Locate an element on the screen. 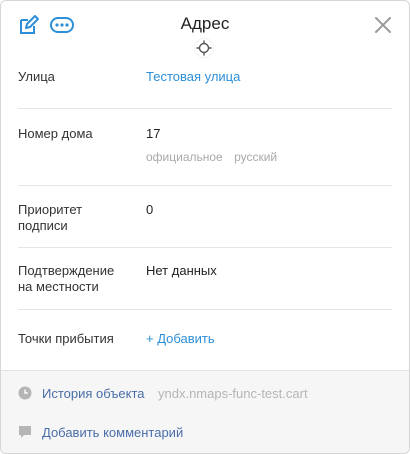 This screenshot has height=454, width=410. tag-official: официальное is located at coordinates (184, 157).